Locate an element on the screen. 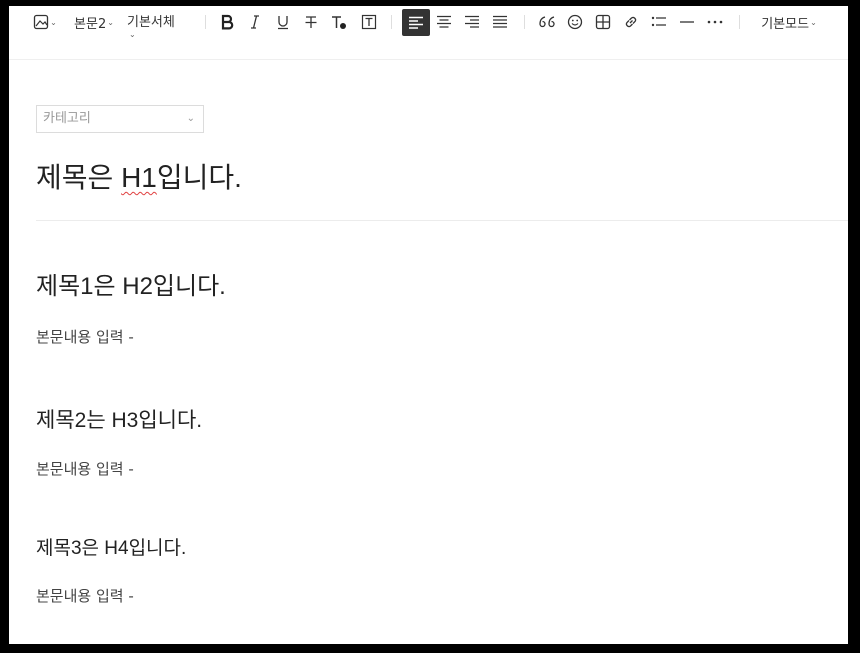  italic-button is located at coordinates (255, 22).